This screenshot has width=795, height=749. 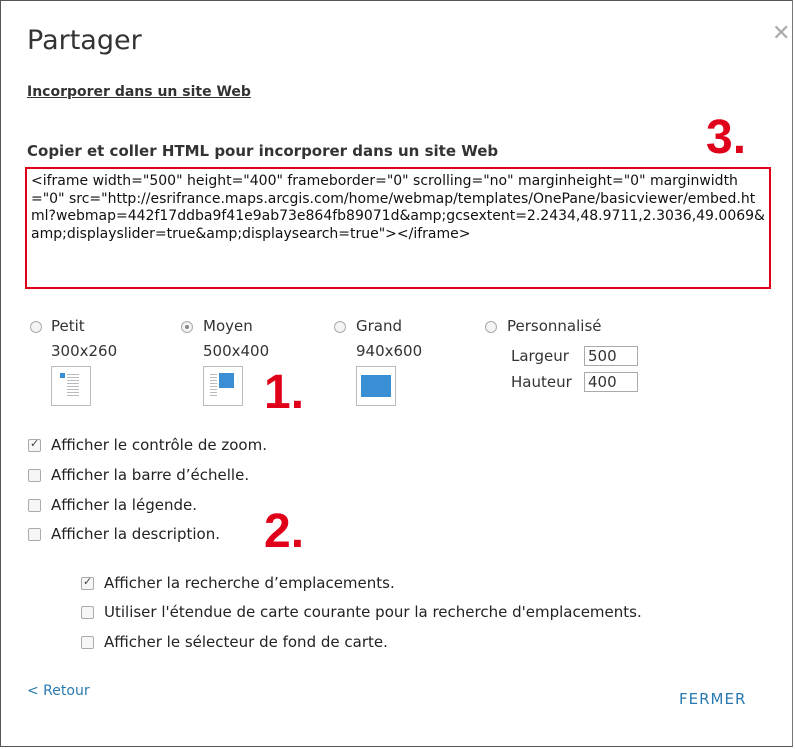 What do you see at coordinates (389, 351) in the screenshot?
I see `size-dims-grand: 940x600` at bounding box center [389, 351].